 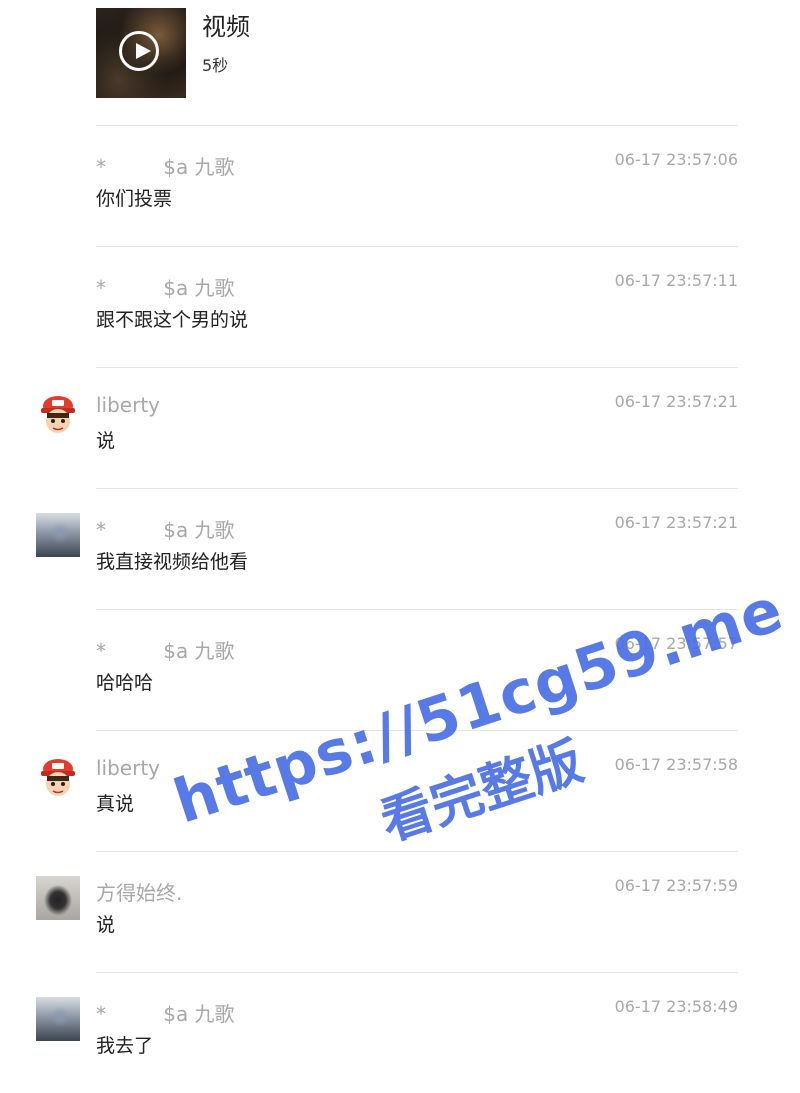 I want to click on message-text: 你们投票, so click(x=134, y=199).